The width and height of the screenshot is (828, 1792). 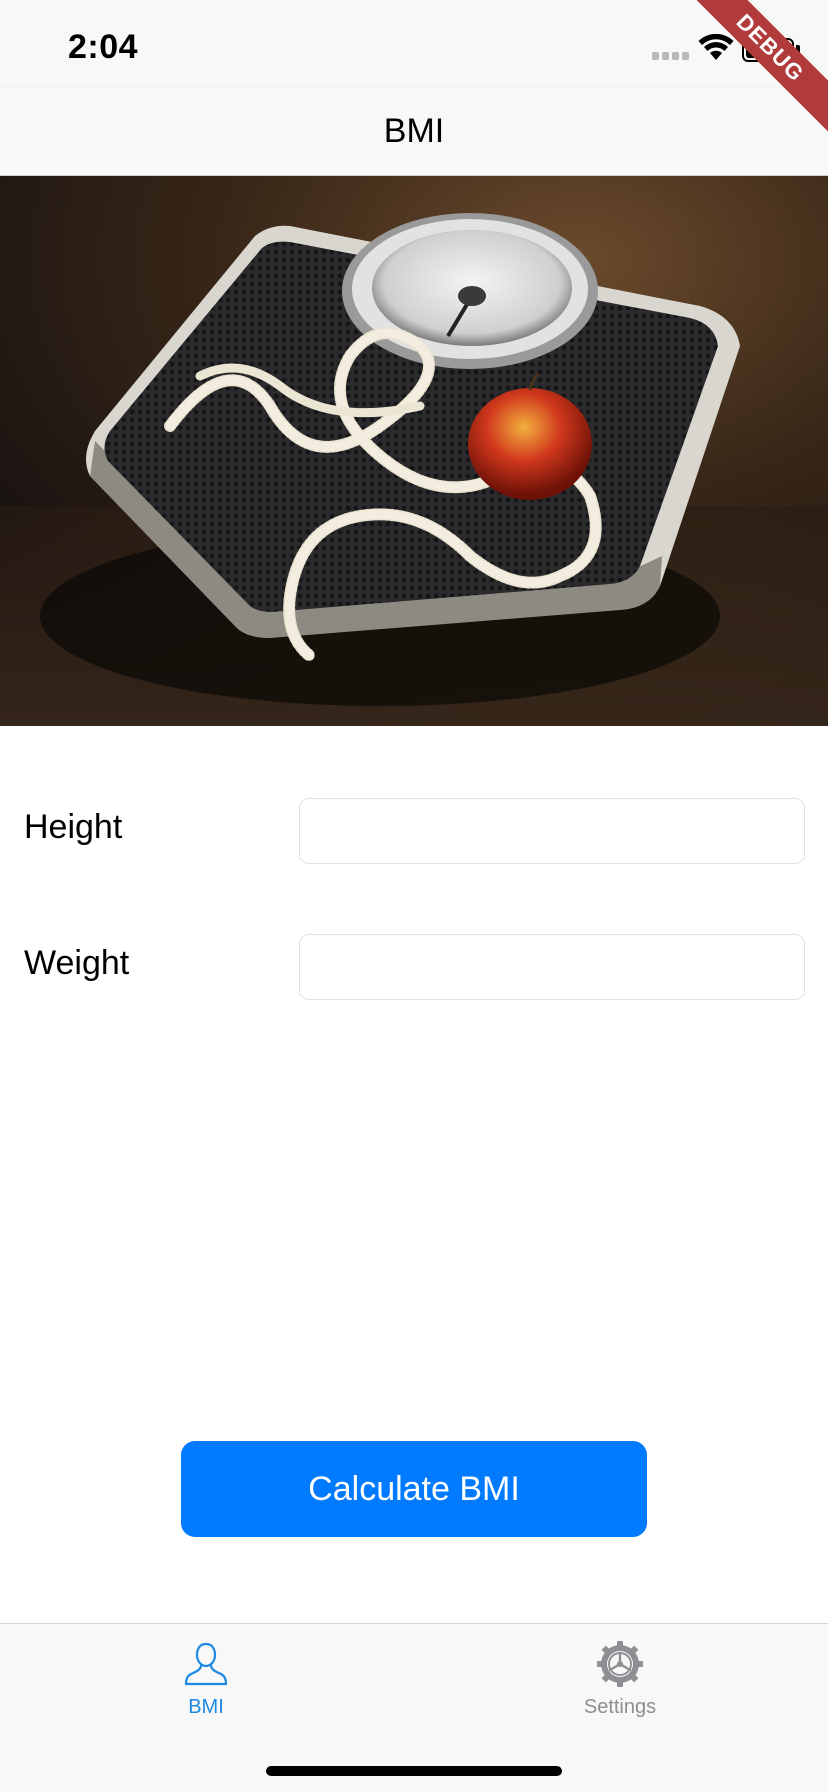 I want to click on status-bar: 2:04, so click(x=414, y=44).